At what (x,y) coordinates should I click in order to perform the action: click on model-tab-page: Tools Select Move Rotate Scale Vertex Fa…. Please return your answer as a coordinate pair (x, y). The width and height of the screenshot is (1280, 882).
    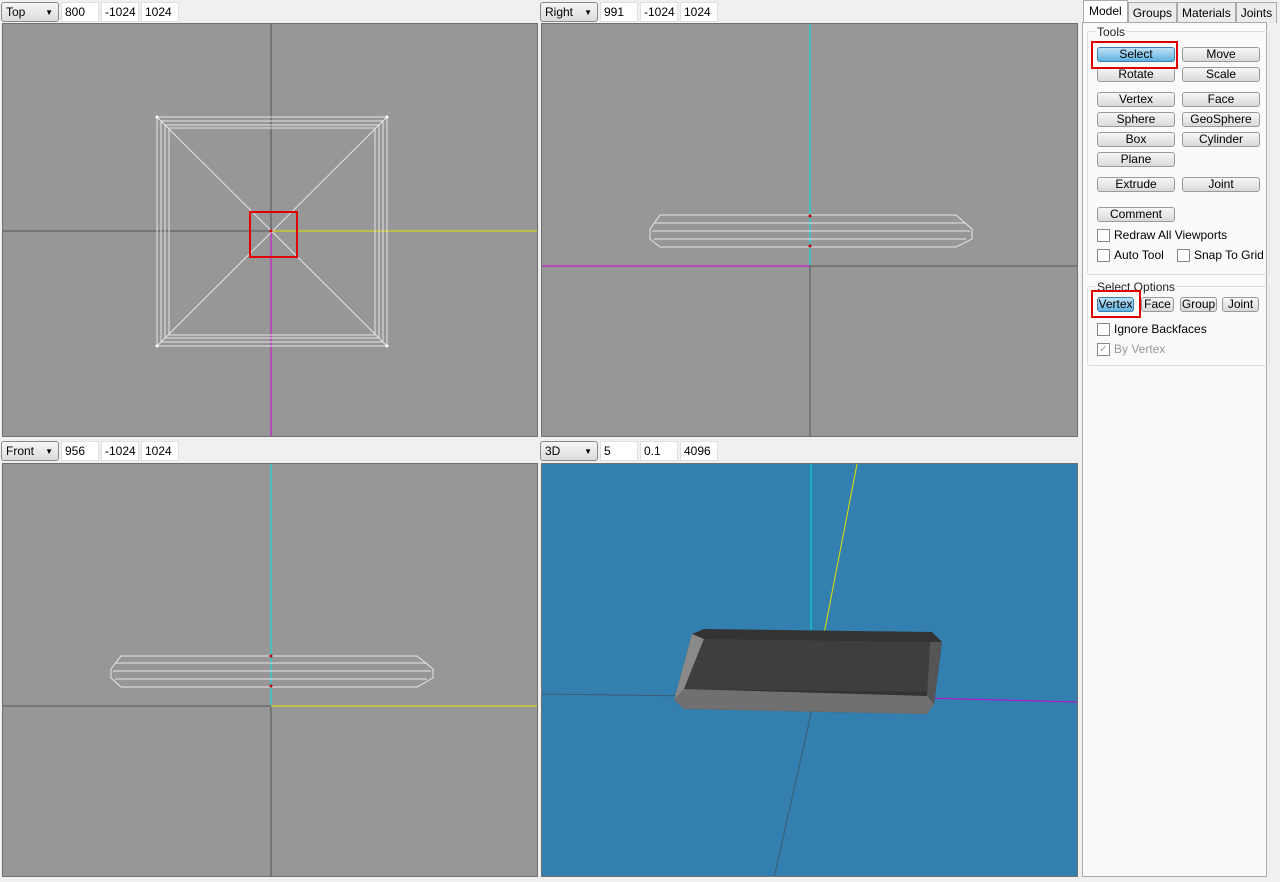
    Looking at the image, I should click on (1176, 449).